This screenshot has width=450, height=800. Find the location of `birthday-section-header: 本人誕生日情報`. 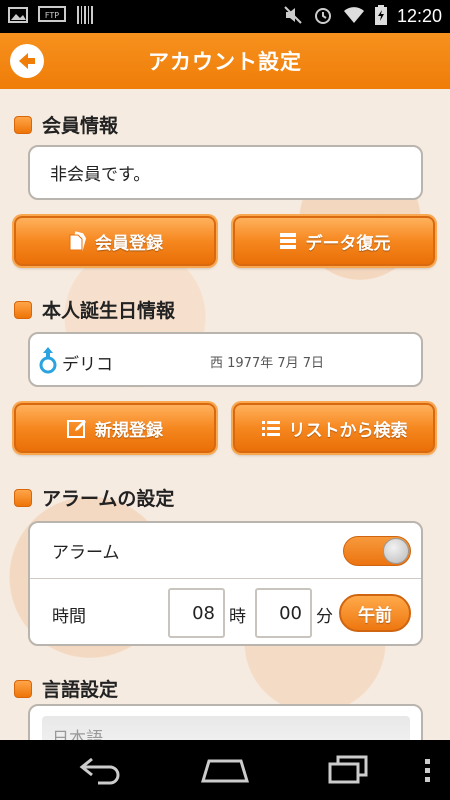

birthday-section-header: 本人誕生日情報 is located at coordinates (94, 309).